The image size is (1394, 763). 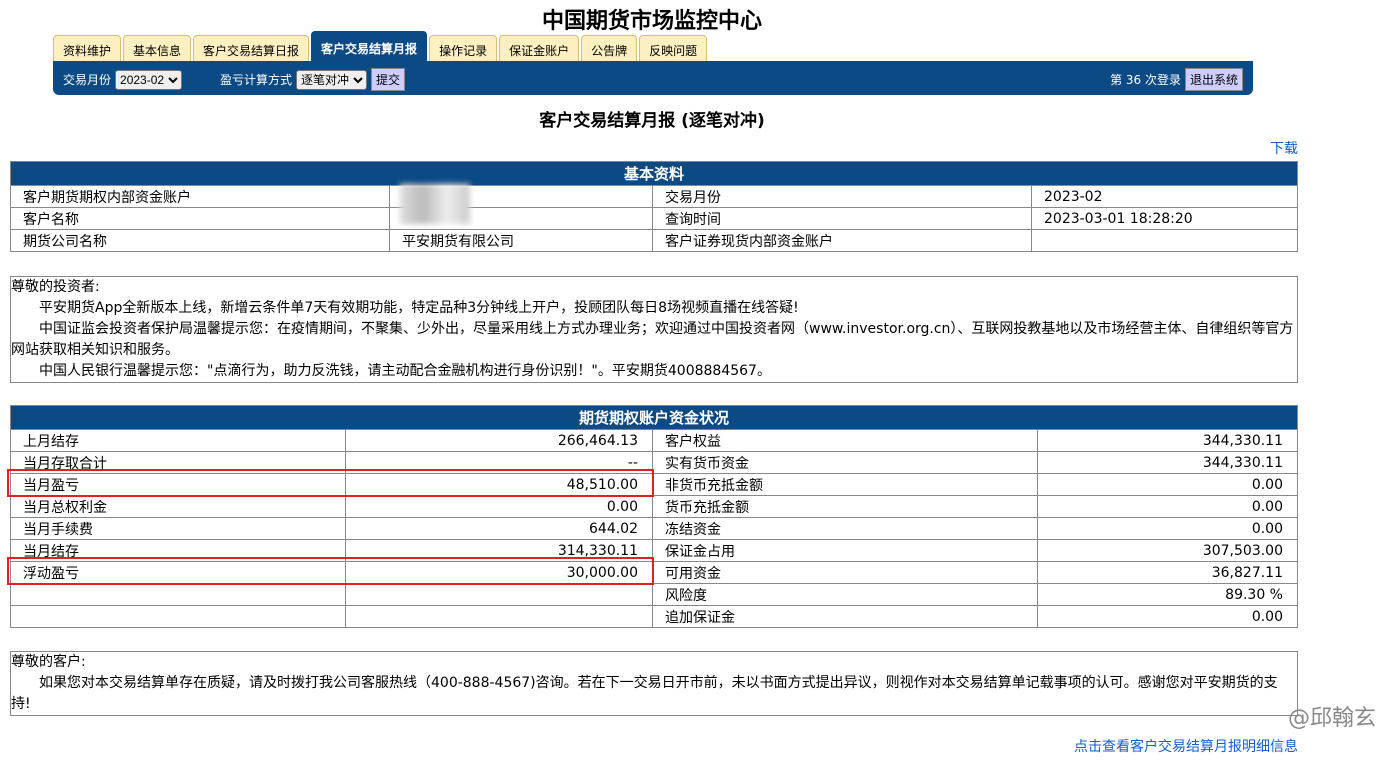 What do you see at coordinates (178, 528) in the screenshot?
I see `cell: 当月手续费` at bounding box center [178, 528].